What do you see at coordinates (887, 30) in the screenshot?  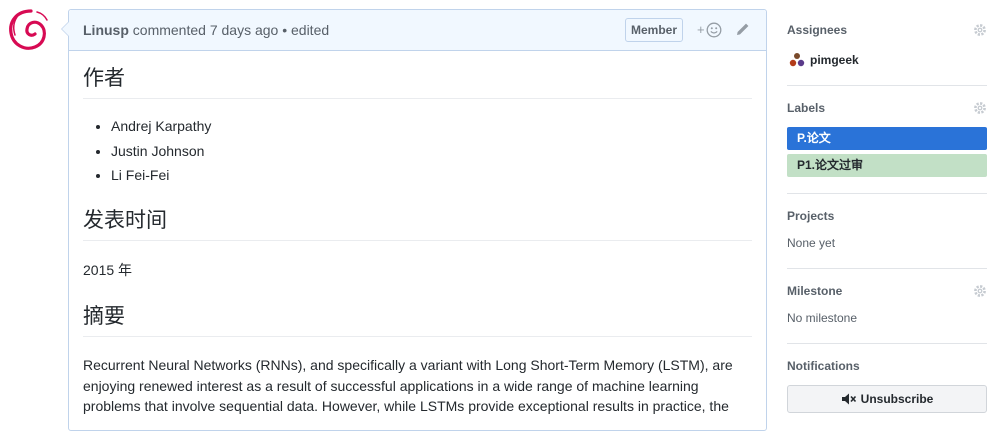 I see `assignees-section: Assignees` at bounding box center [887, 30].